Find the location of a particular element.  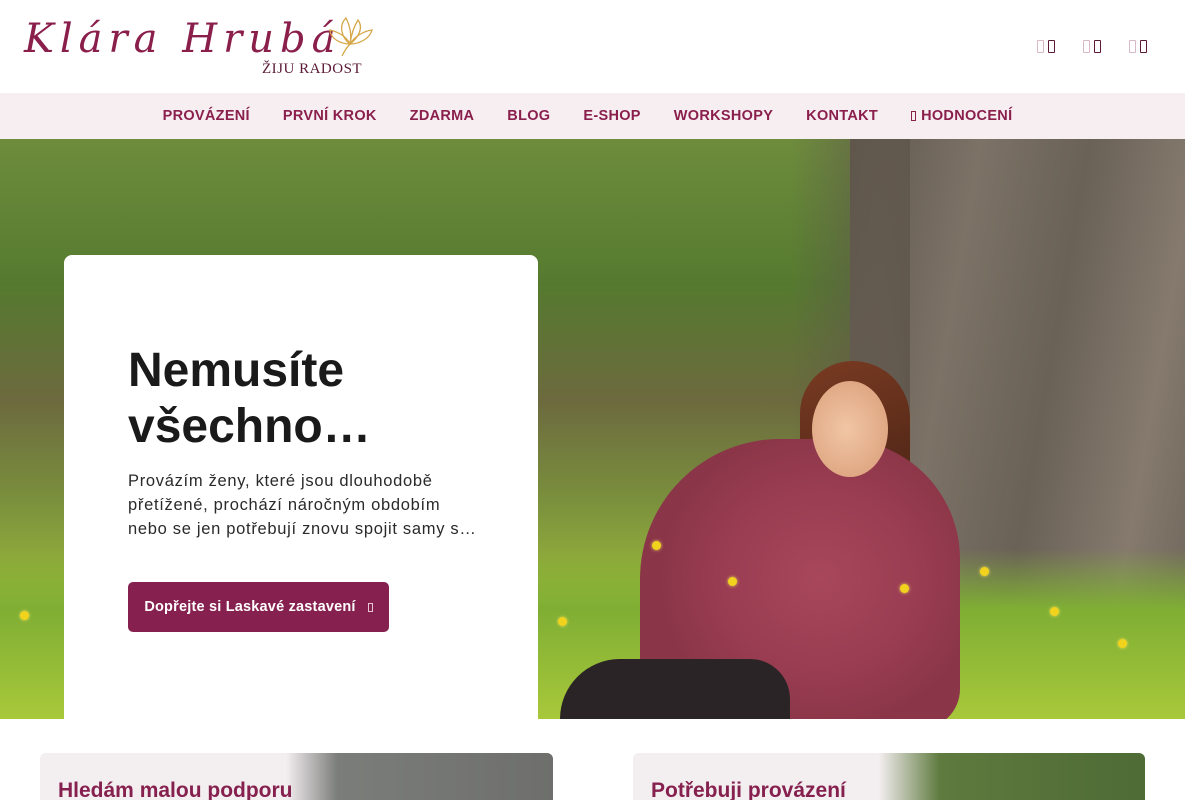

nav-item-label: WORKSHOPY is located at coordinates (723, 116).